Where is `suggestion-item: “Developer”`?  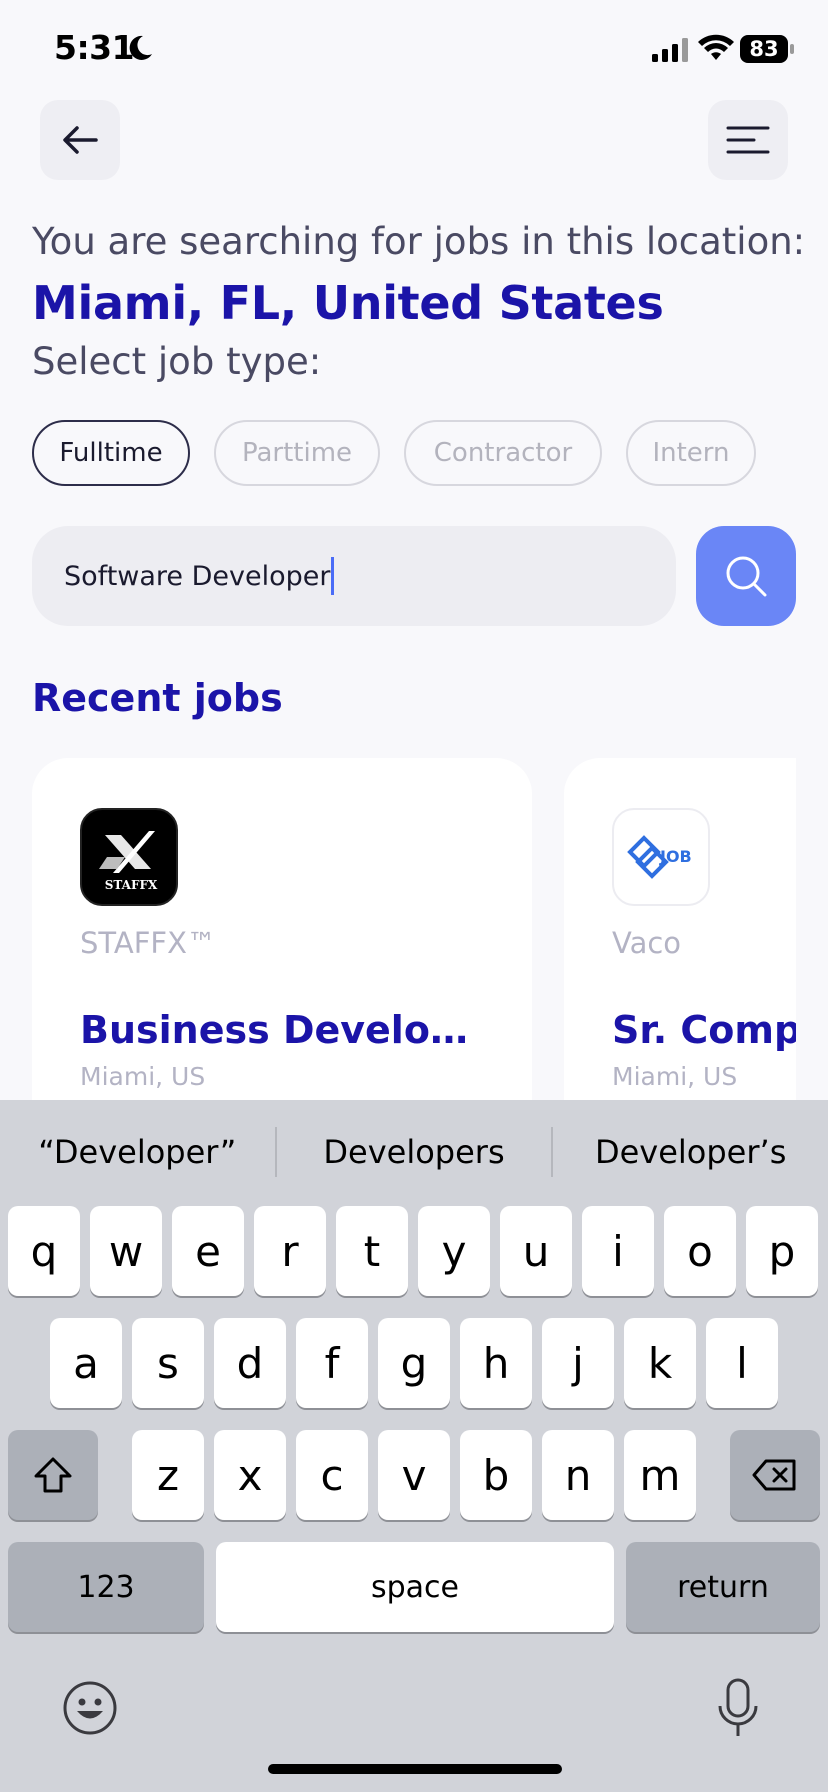
suggestion-item: “Developer” is located at coordinates (137, 1152).